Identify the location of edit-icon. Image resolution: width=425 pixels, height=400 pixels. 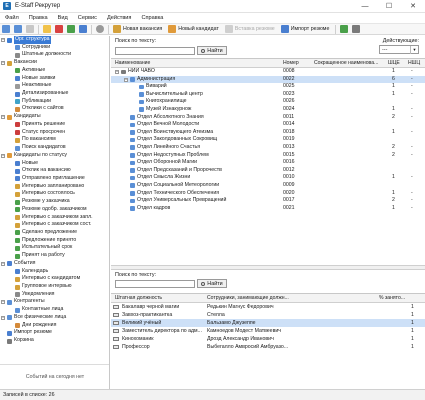
(83, 29).